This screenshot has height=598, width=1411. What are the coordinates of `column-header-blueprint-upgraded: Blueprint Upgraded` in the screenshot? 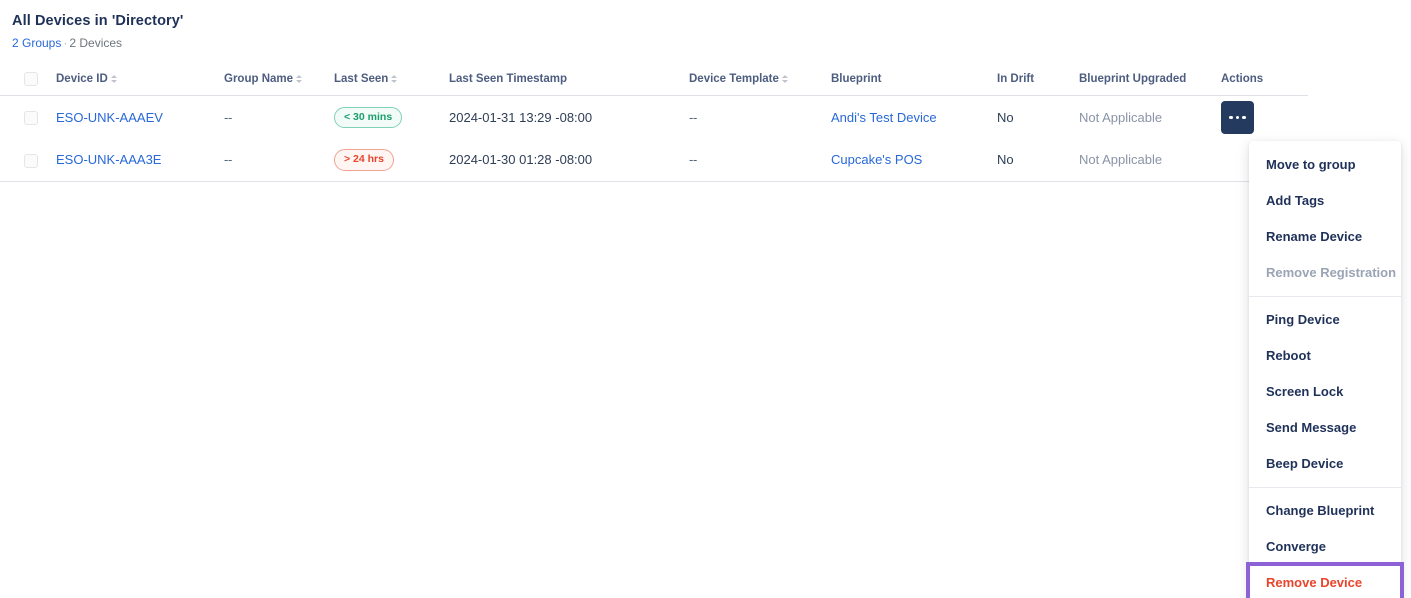 It's located at (1150, 81).